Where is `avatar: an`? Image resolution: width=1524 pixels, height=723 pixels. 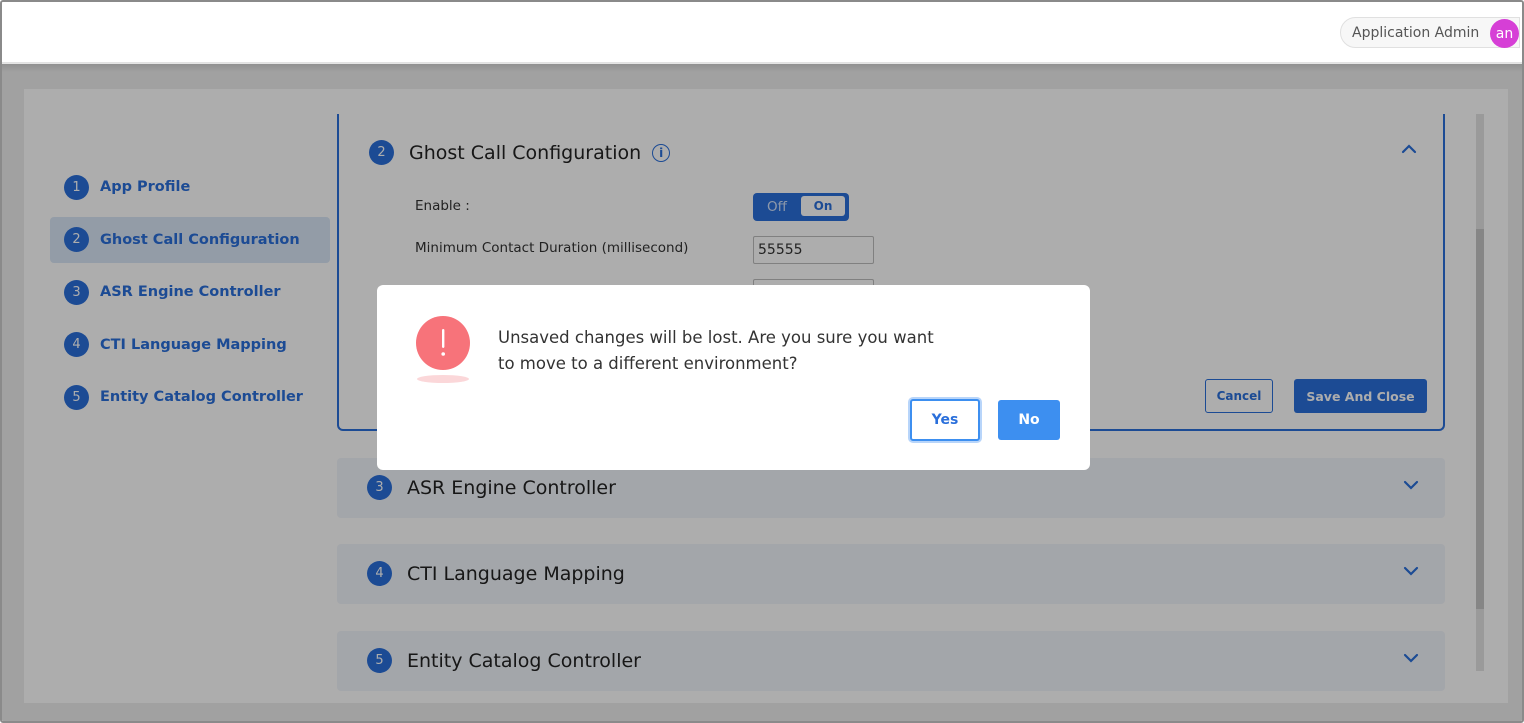 avatar: an is located at coordinates (1504, 33).